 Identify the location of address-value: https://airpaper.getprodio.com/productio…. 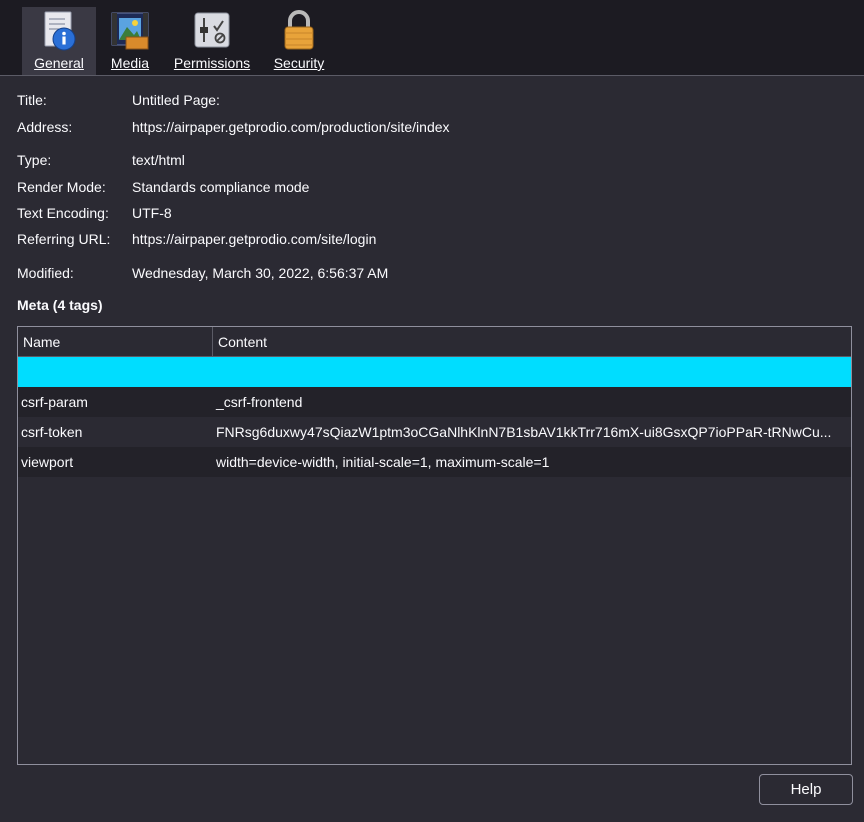
(291, 127).